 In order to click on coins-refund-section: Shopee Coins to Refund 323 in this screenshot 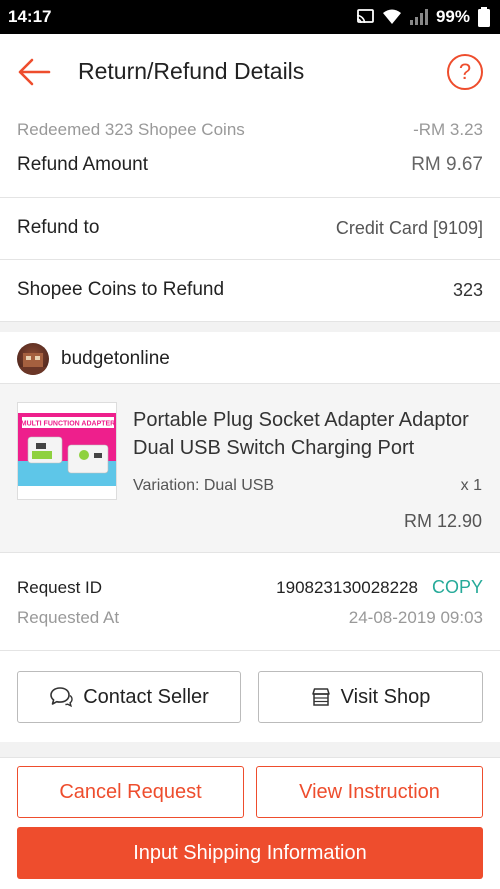, I will do `click(250, 290)`.